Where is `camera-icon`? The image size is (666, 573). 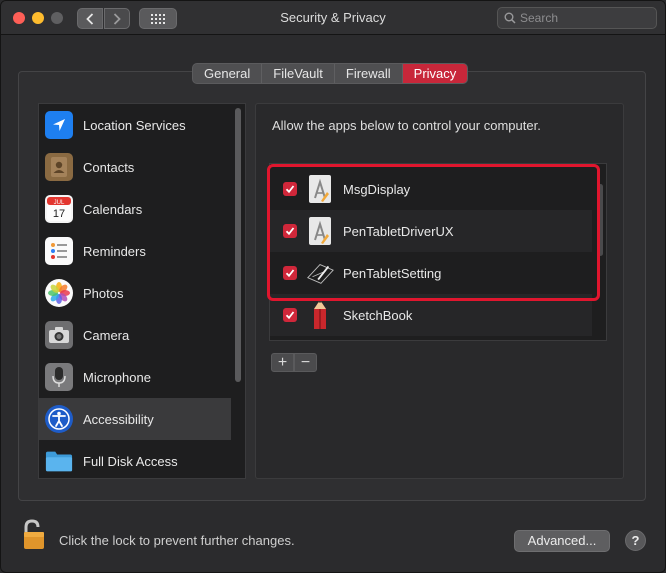
camera-icon is located at coordinates (59, 335).